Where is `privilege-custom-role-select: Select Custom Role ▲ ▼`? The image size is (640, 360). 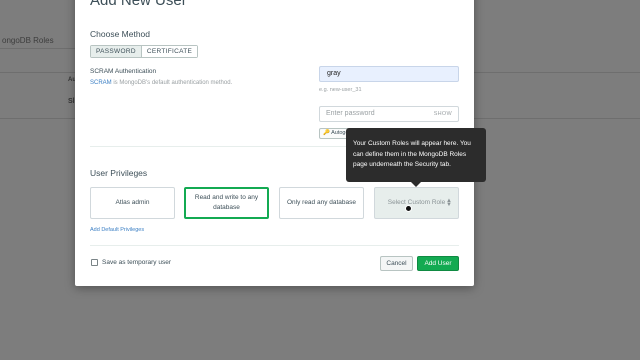 privilege-custom-role-select: Select Custom Role ▲ ▼ is located at coordinates (416, 203).